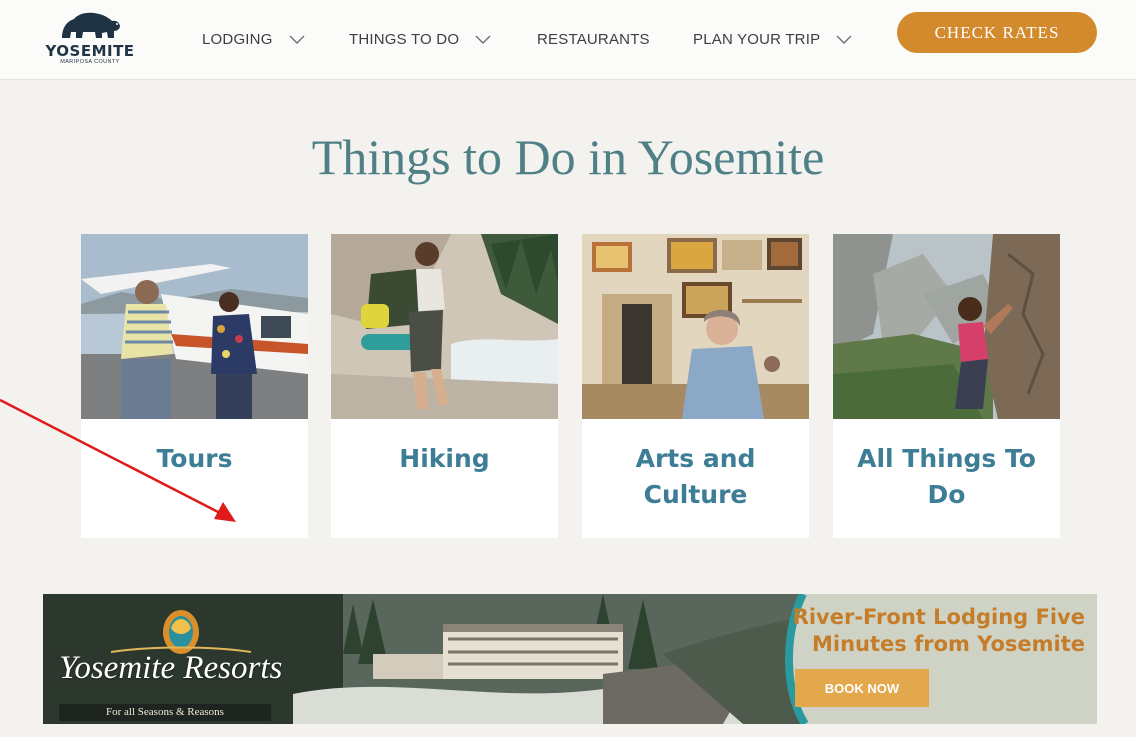 The image size is (1136, 737). I want to click on hiker-waterfall-photo, so click(444, 326).